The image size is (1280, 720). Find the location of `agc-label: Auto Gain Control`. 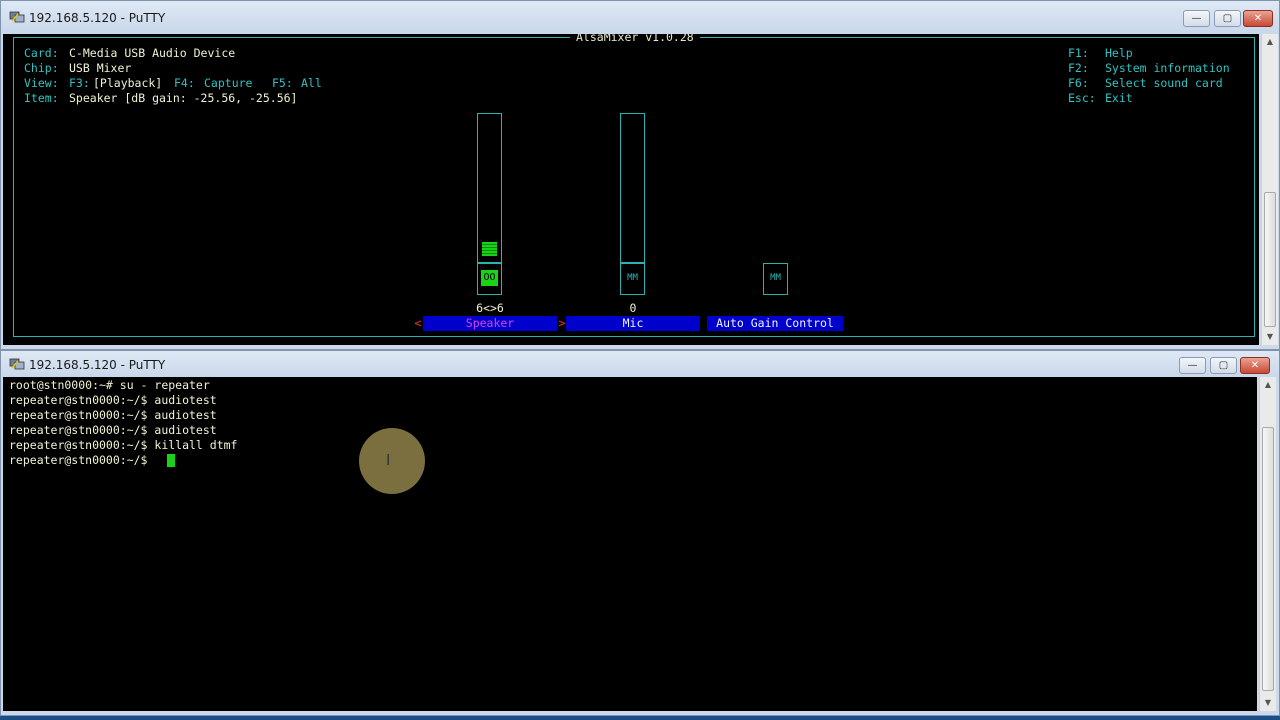

agc-label: Auto Gain Control is located at coordinates (775, 323).